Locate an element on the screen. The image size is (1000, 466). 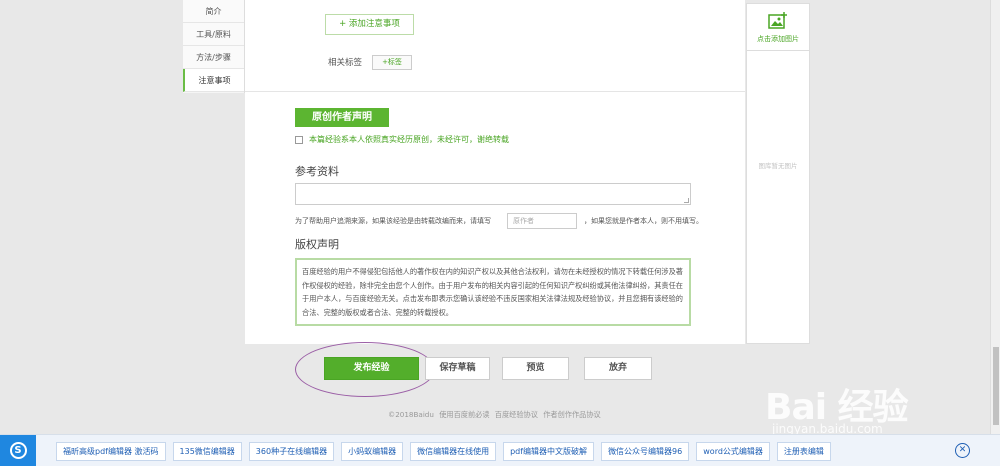
ad-link: 注册表编辑 is located at coordinates (803, 451).